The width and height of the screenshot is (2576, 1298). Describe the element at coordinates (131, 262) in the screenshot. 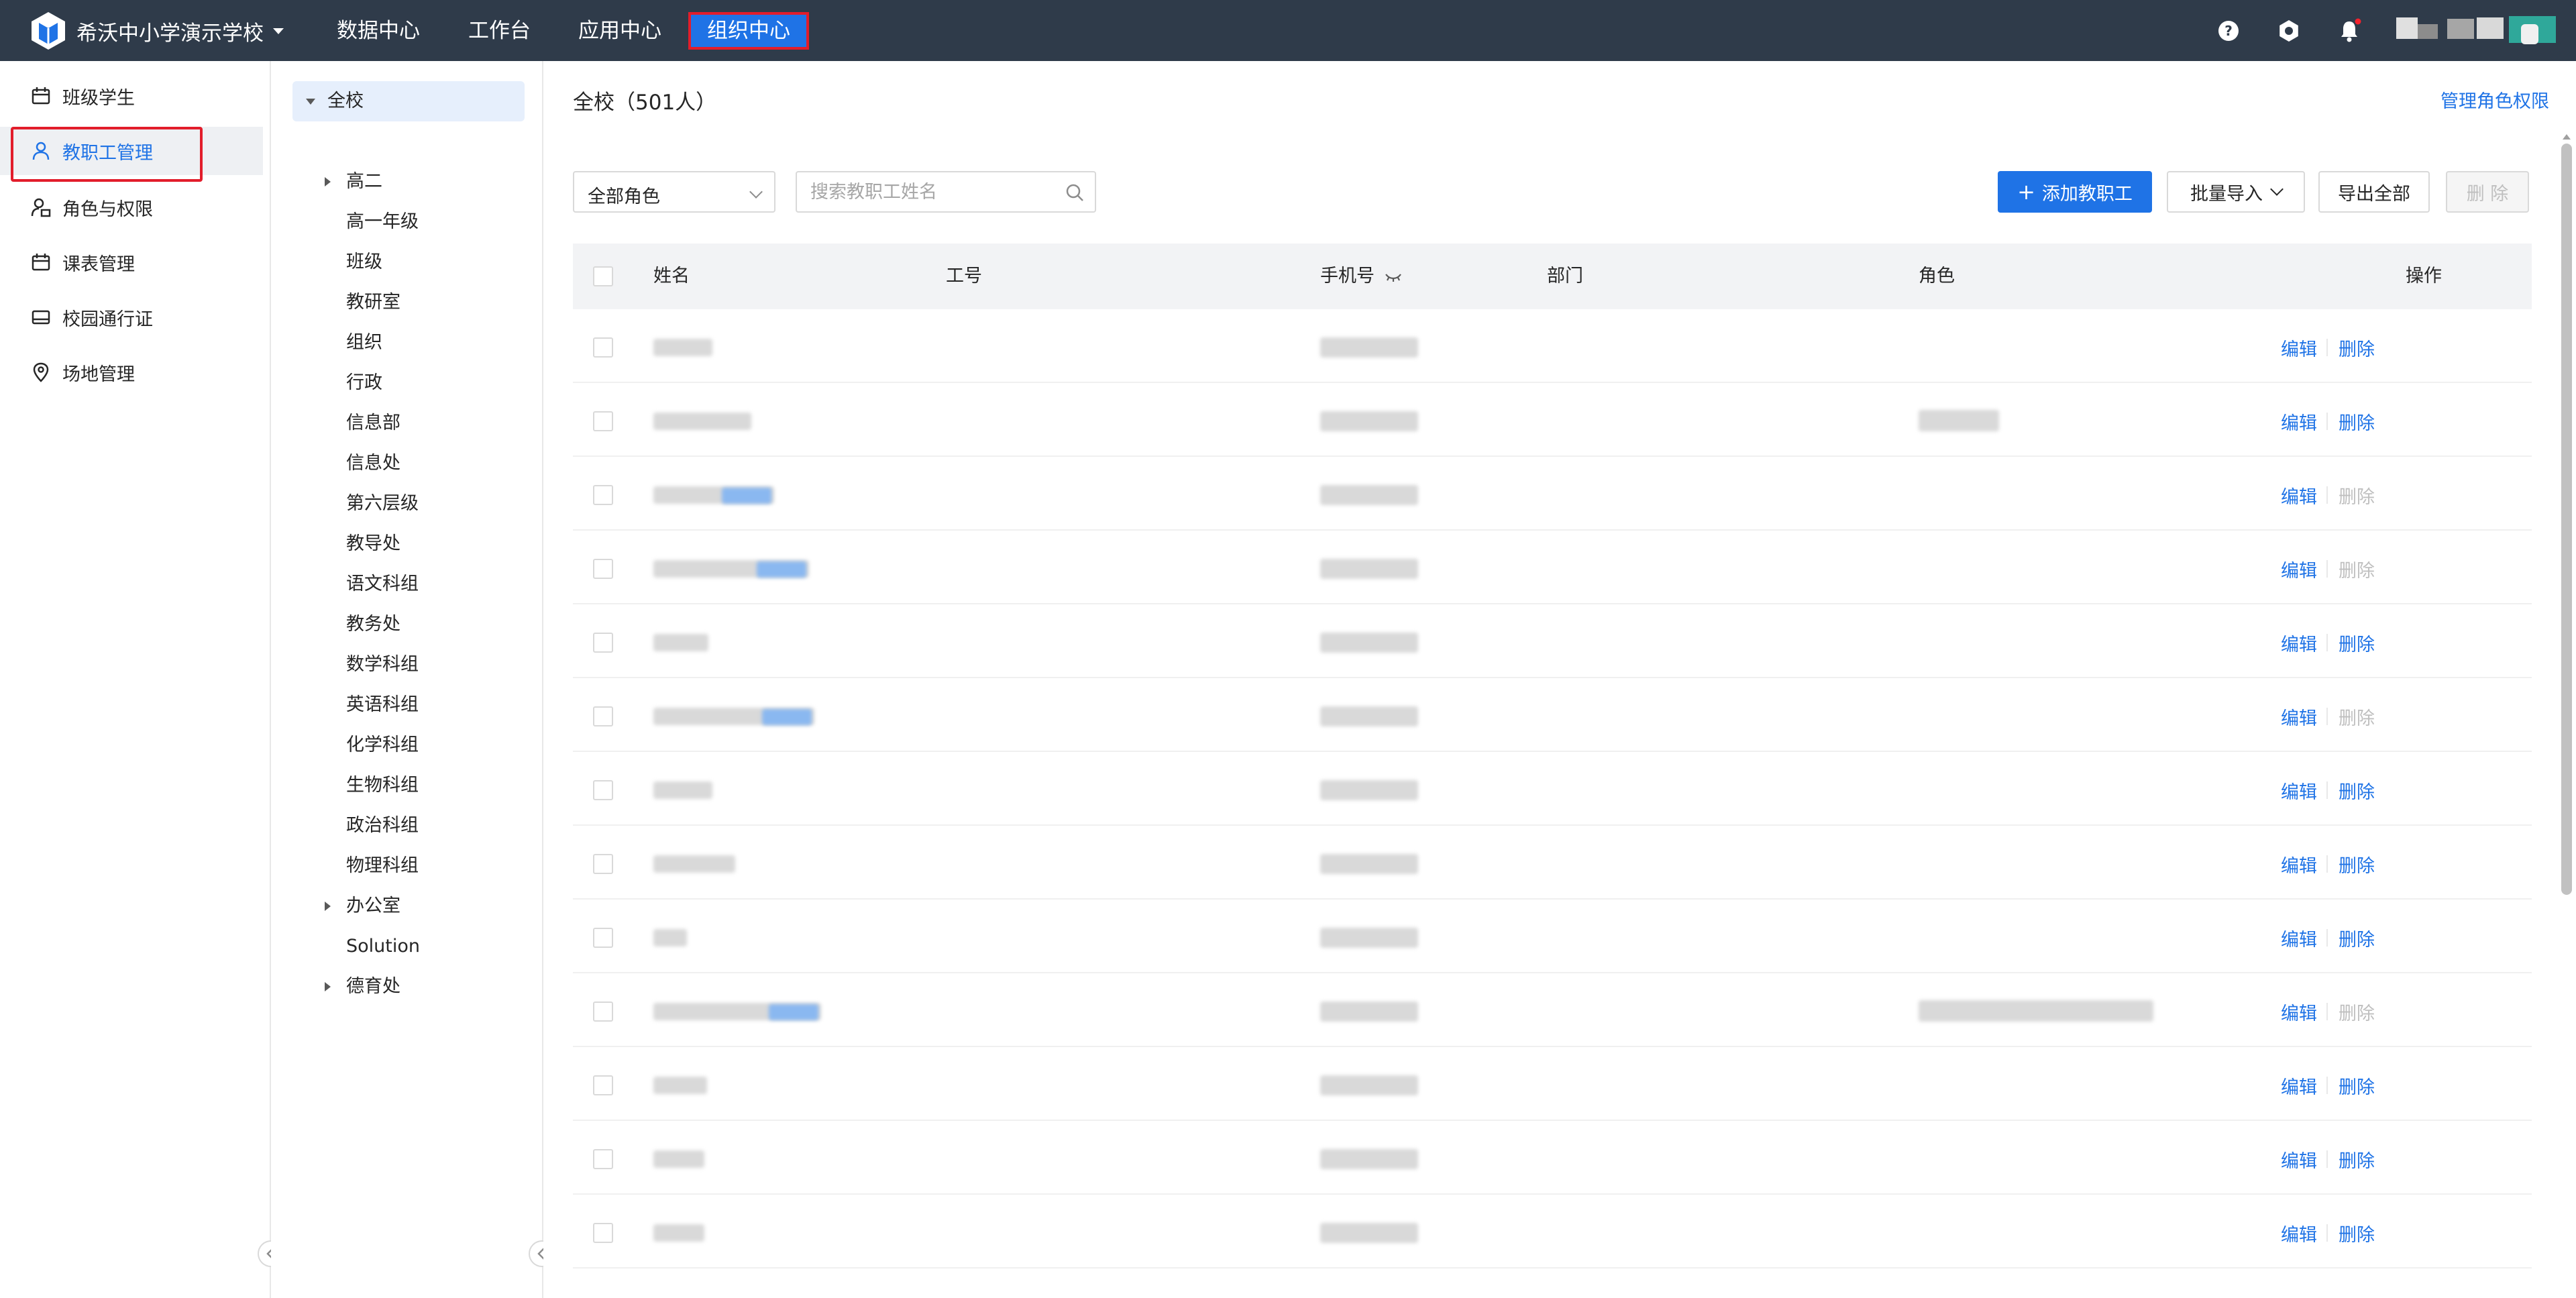

I see `sidebar-item-timetable: 课表管理` at that location.